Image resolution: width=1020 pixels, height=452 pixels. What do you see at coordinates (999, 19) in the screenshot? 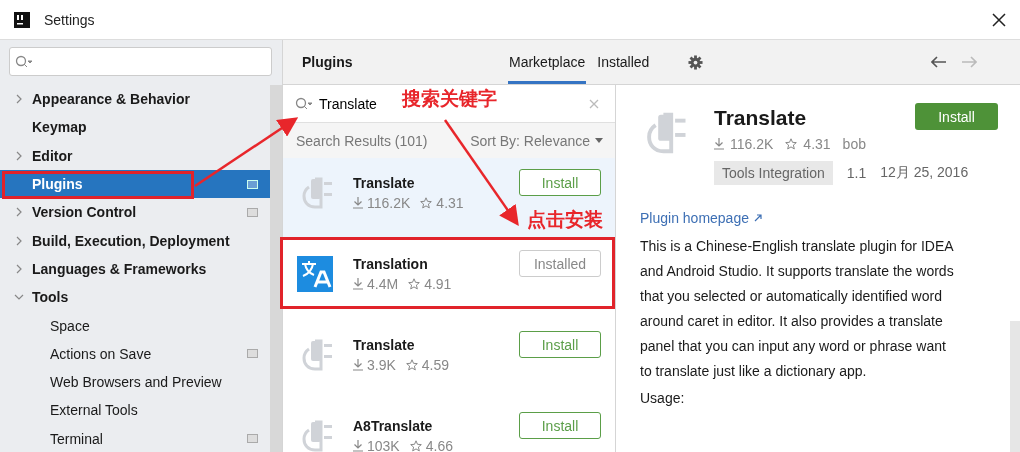
I see `close-icon` at bounding box center [999, 19].